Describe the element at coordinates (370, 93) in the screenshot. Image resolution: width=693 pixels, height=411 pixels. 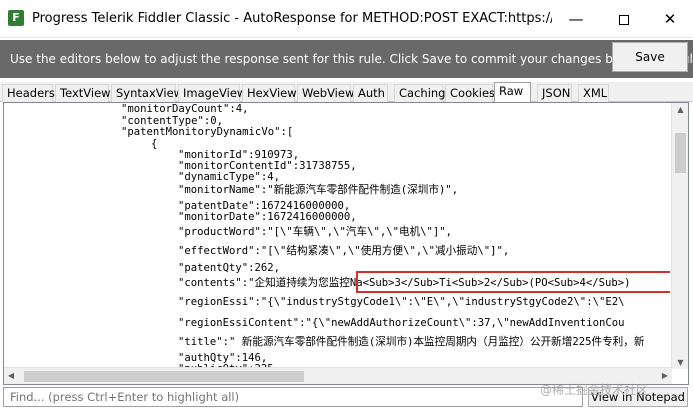
I see `tab-auth: Auth` at that location.